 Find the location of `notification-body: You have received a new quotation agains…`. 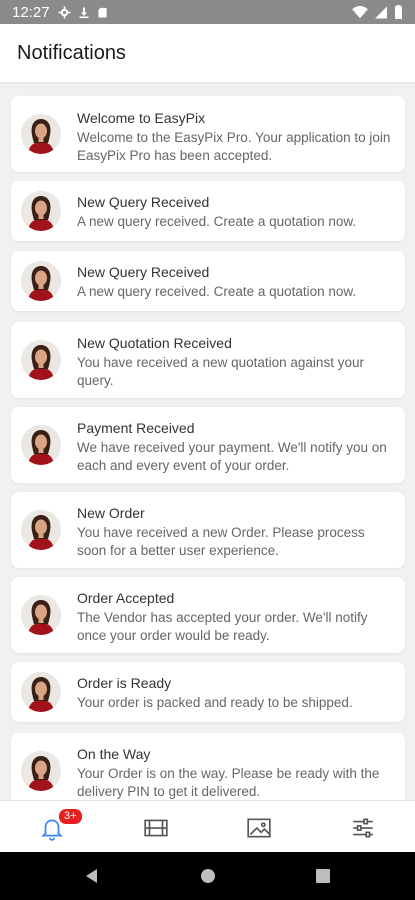

notification-body: You have received a new quotation agains… is located at coordinates (220, 371).